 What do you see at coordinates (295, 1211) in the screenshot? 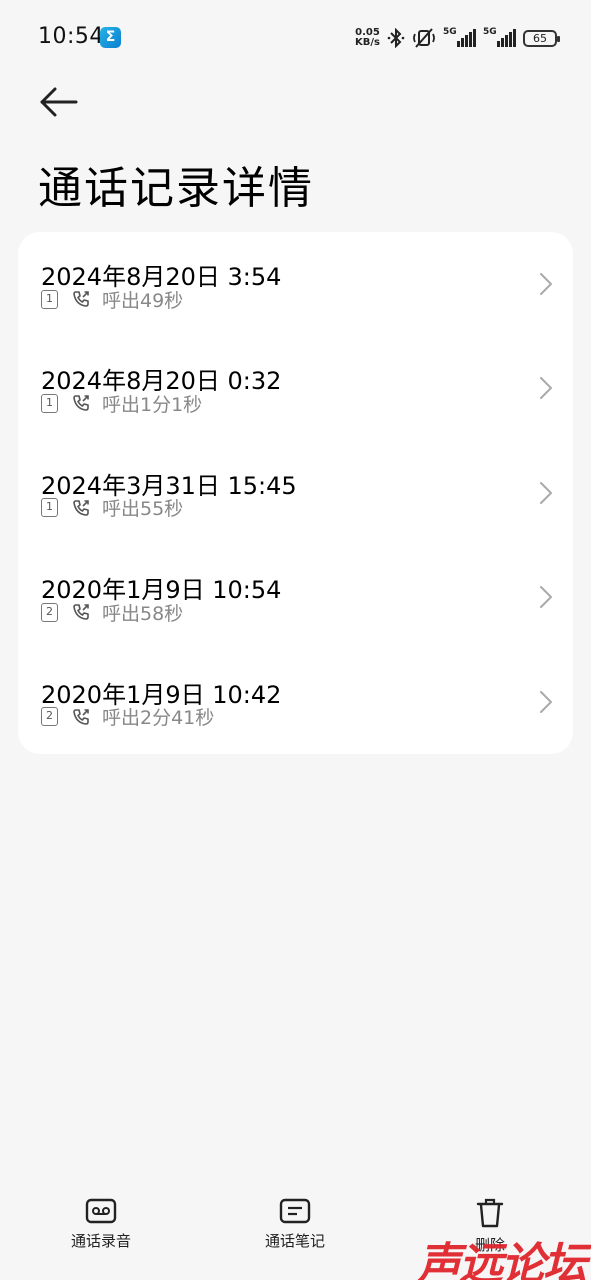
I see `notes-icon` at bounding box center [295, 1211].